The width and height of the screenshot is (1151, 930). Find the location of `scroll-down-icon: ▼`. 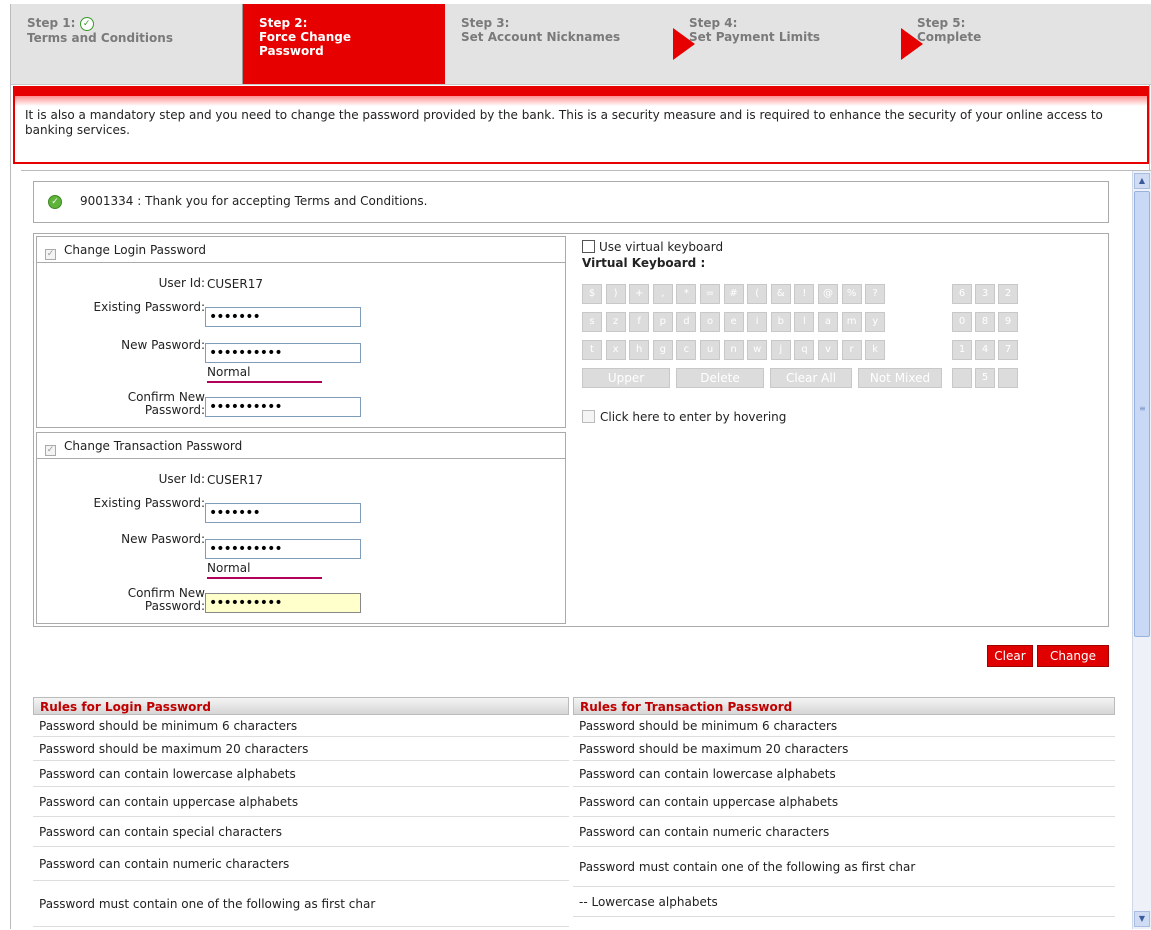

scroll-down-icon: ▼ is located at coordinates (1142, 919).